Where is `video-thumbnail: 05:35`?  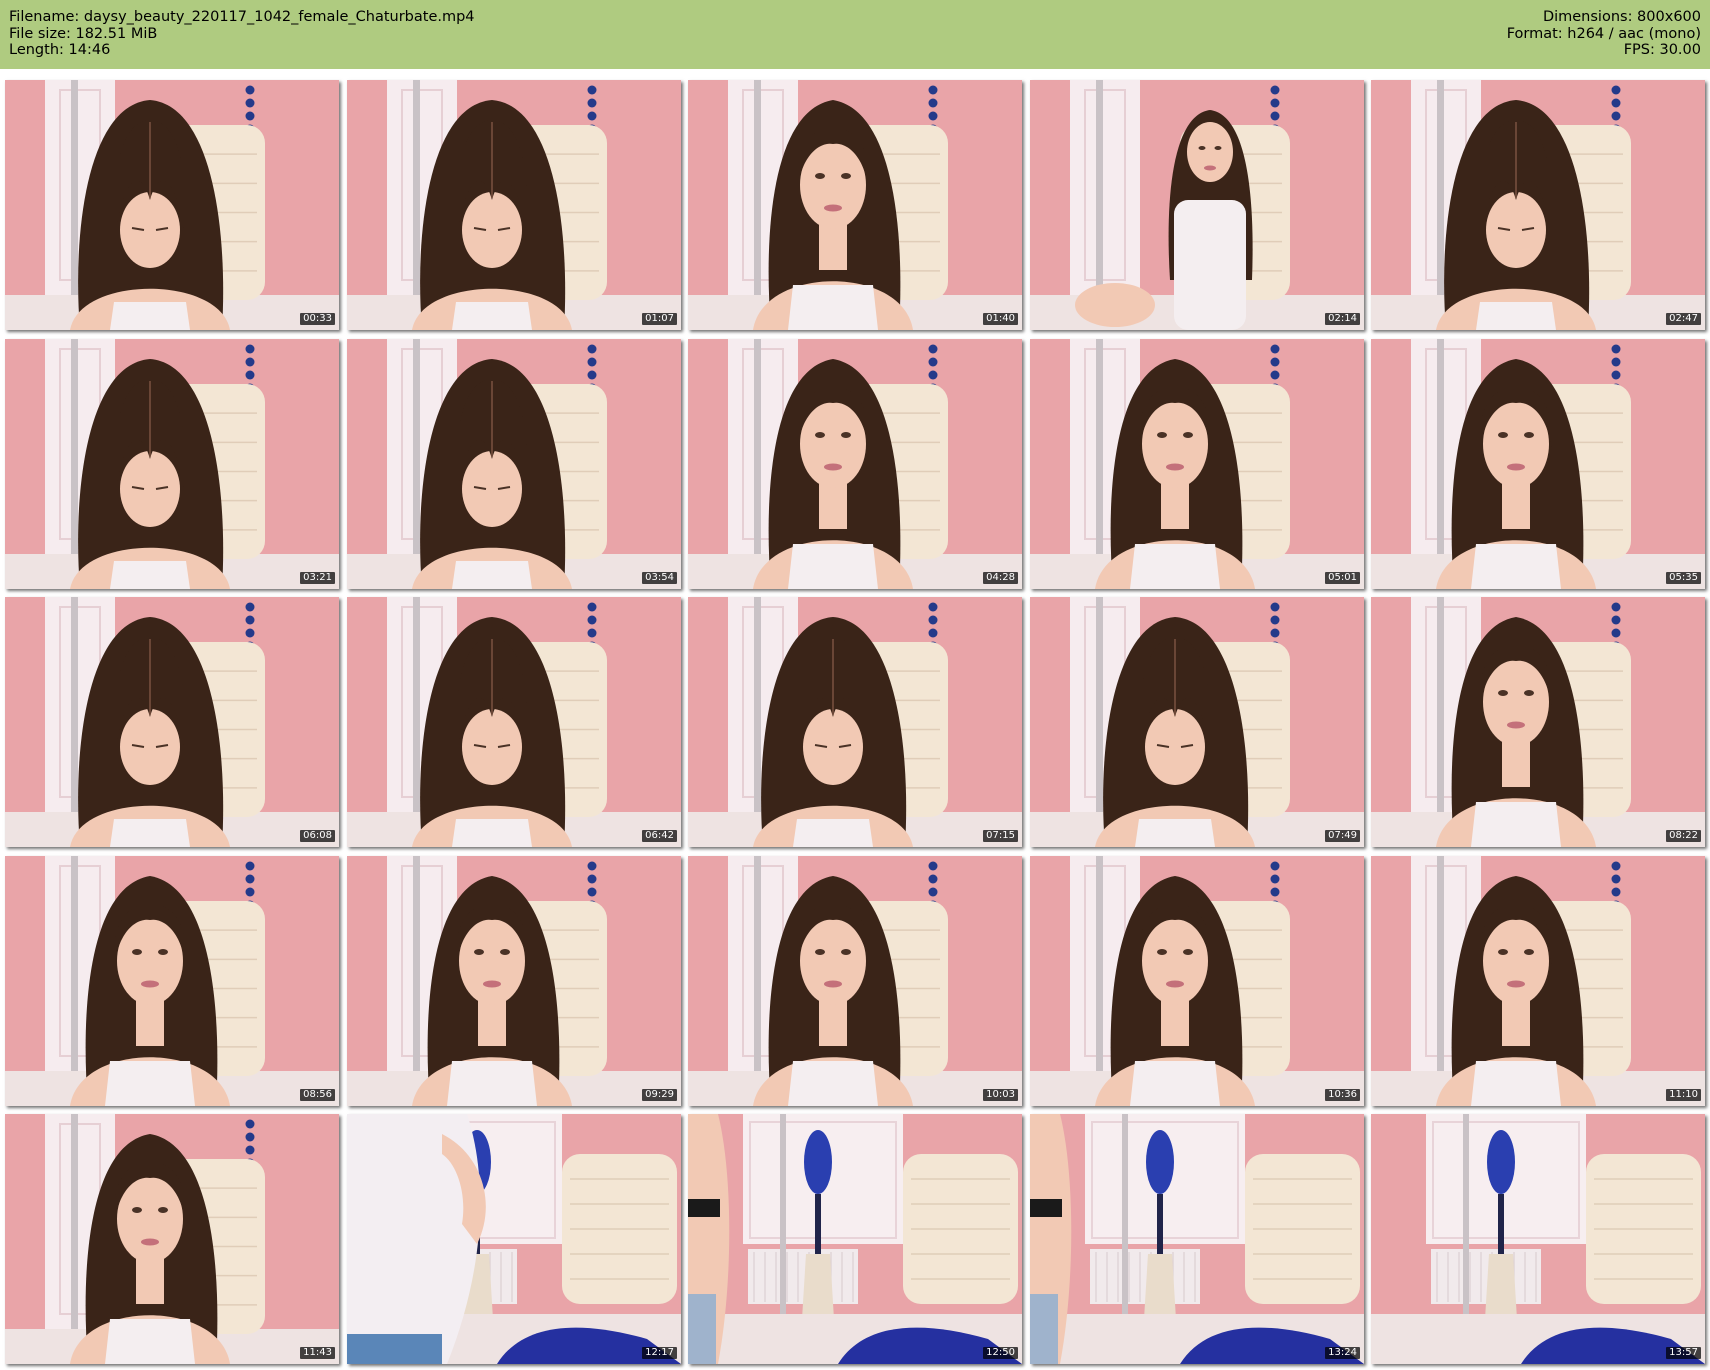
video-thumbnail: 05:35 is located at coordinates (1538, 464).